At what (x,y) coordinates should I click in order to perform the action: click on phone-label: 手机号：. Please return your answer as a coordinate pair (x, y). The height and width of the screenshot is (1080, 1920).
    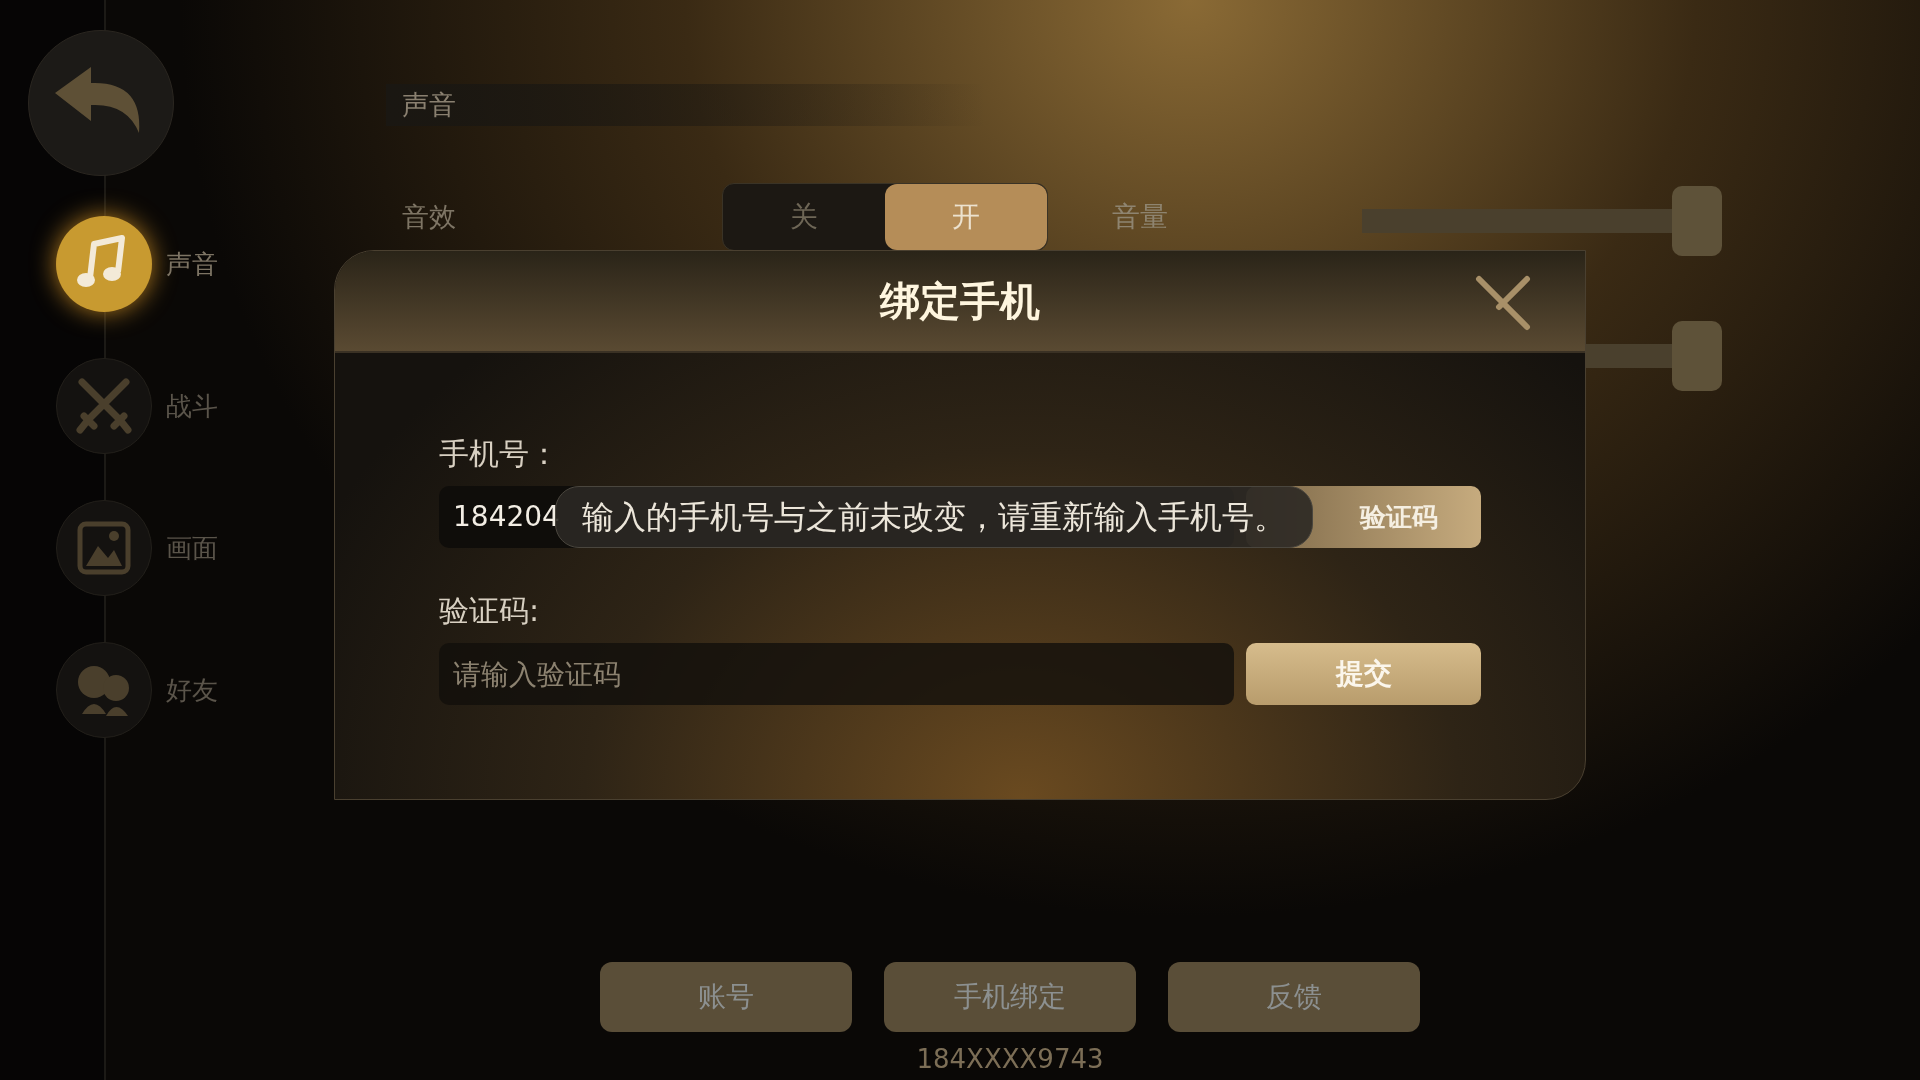
    Looking at the image, I should click on (499, 454).